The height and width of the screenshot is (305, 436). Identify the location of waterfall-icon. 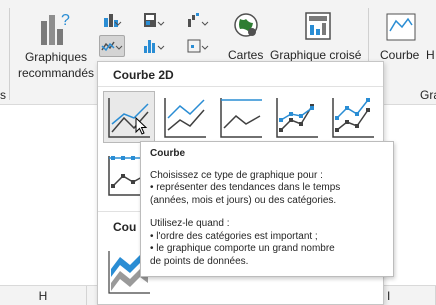
(198, 20).